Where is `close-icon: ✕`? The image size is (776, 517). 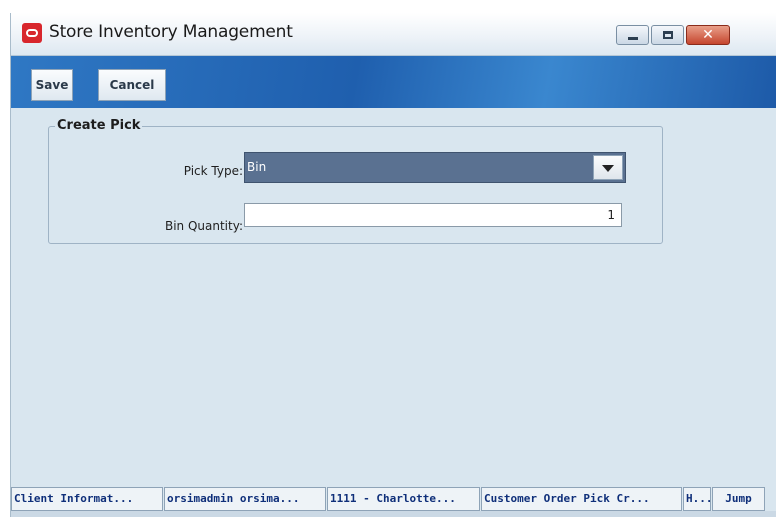 close-icon: ✕ is located at coordinates (708, 35).